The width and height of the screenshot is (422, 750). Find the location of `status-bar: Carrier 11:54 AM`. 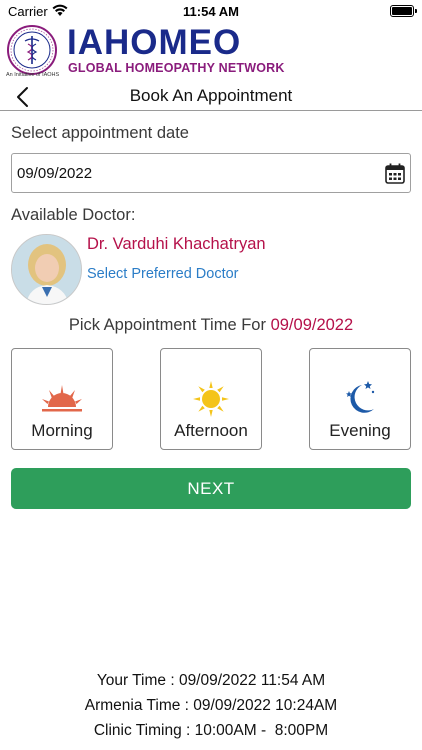

status-bar: Carrier 11:54 AM is located at coordinates (211, 11).